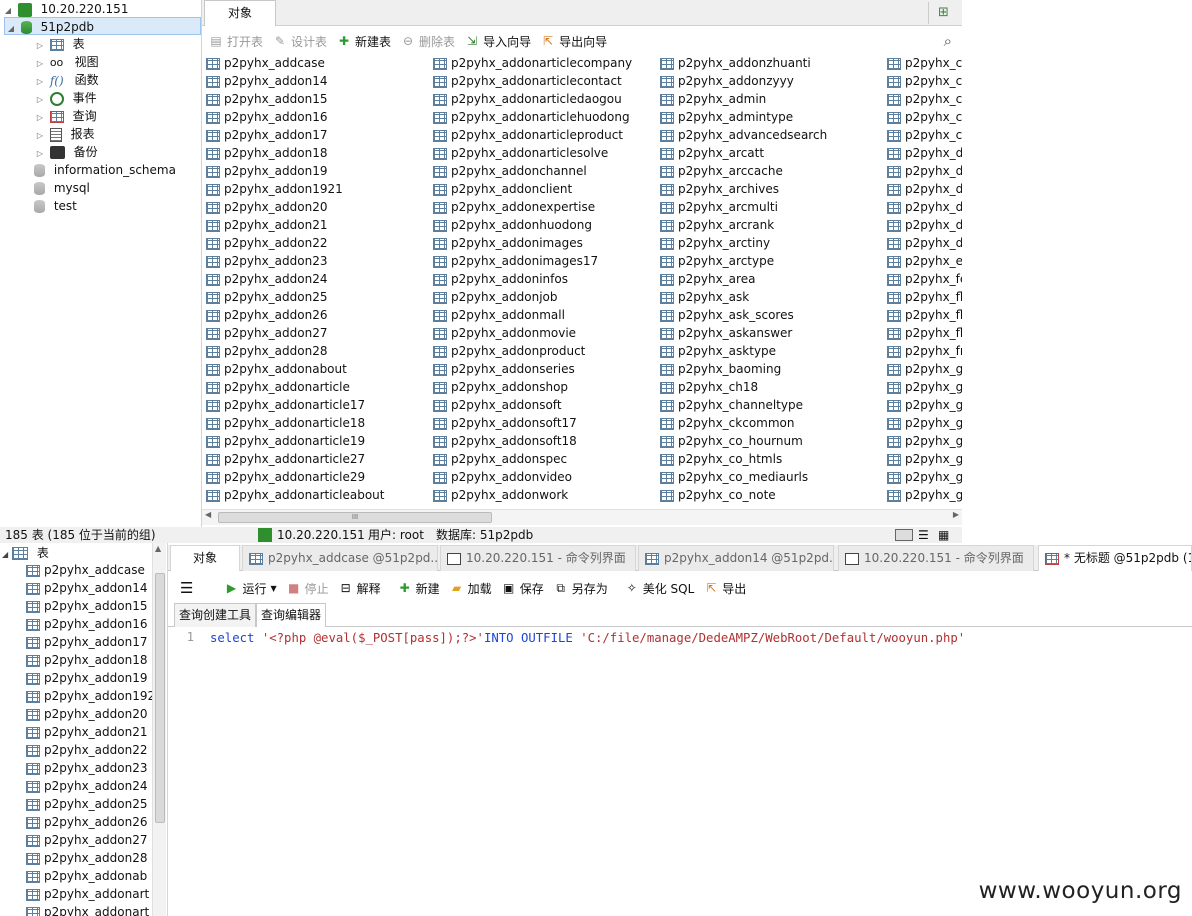  What do you see at coordinates (532, 369) in the screenshot?
I see `table-item: p2pyhx_addonseries` at bounding box center [532, 369].